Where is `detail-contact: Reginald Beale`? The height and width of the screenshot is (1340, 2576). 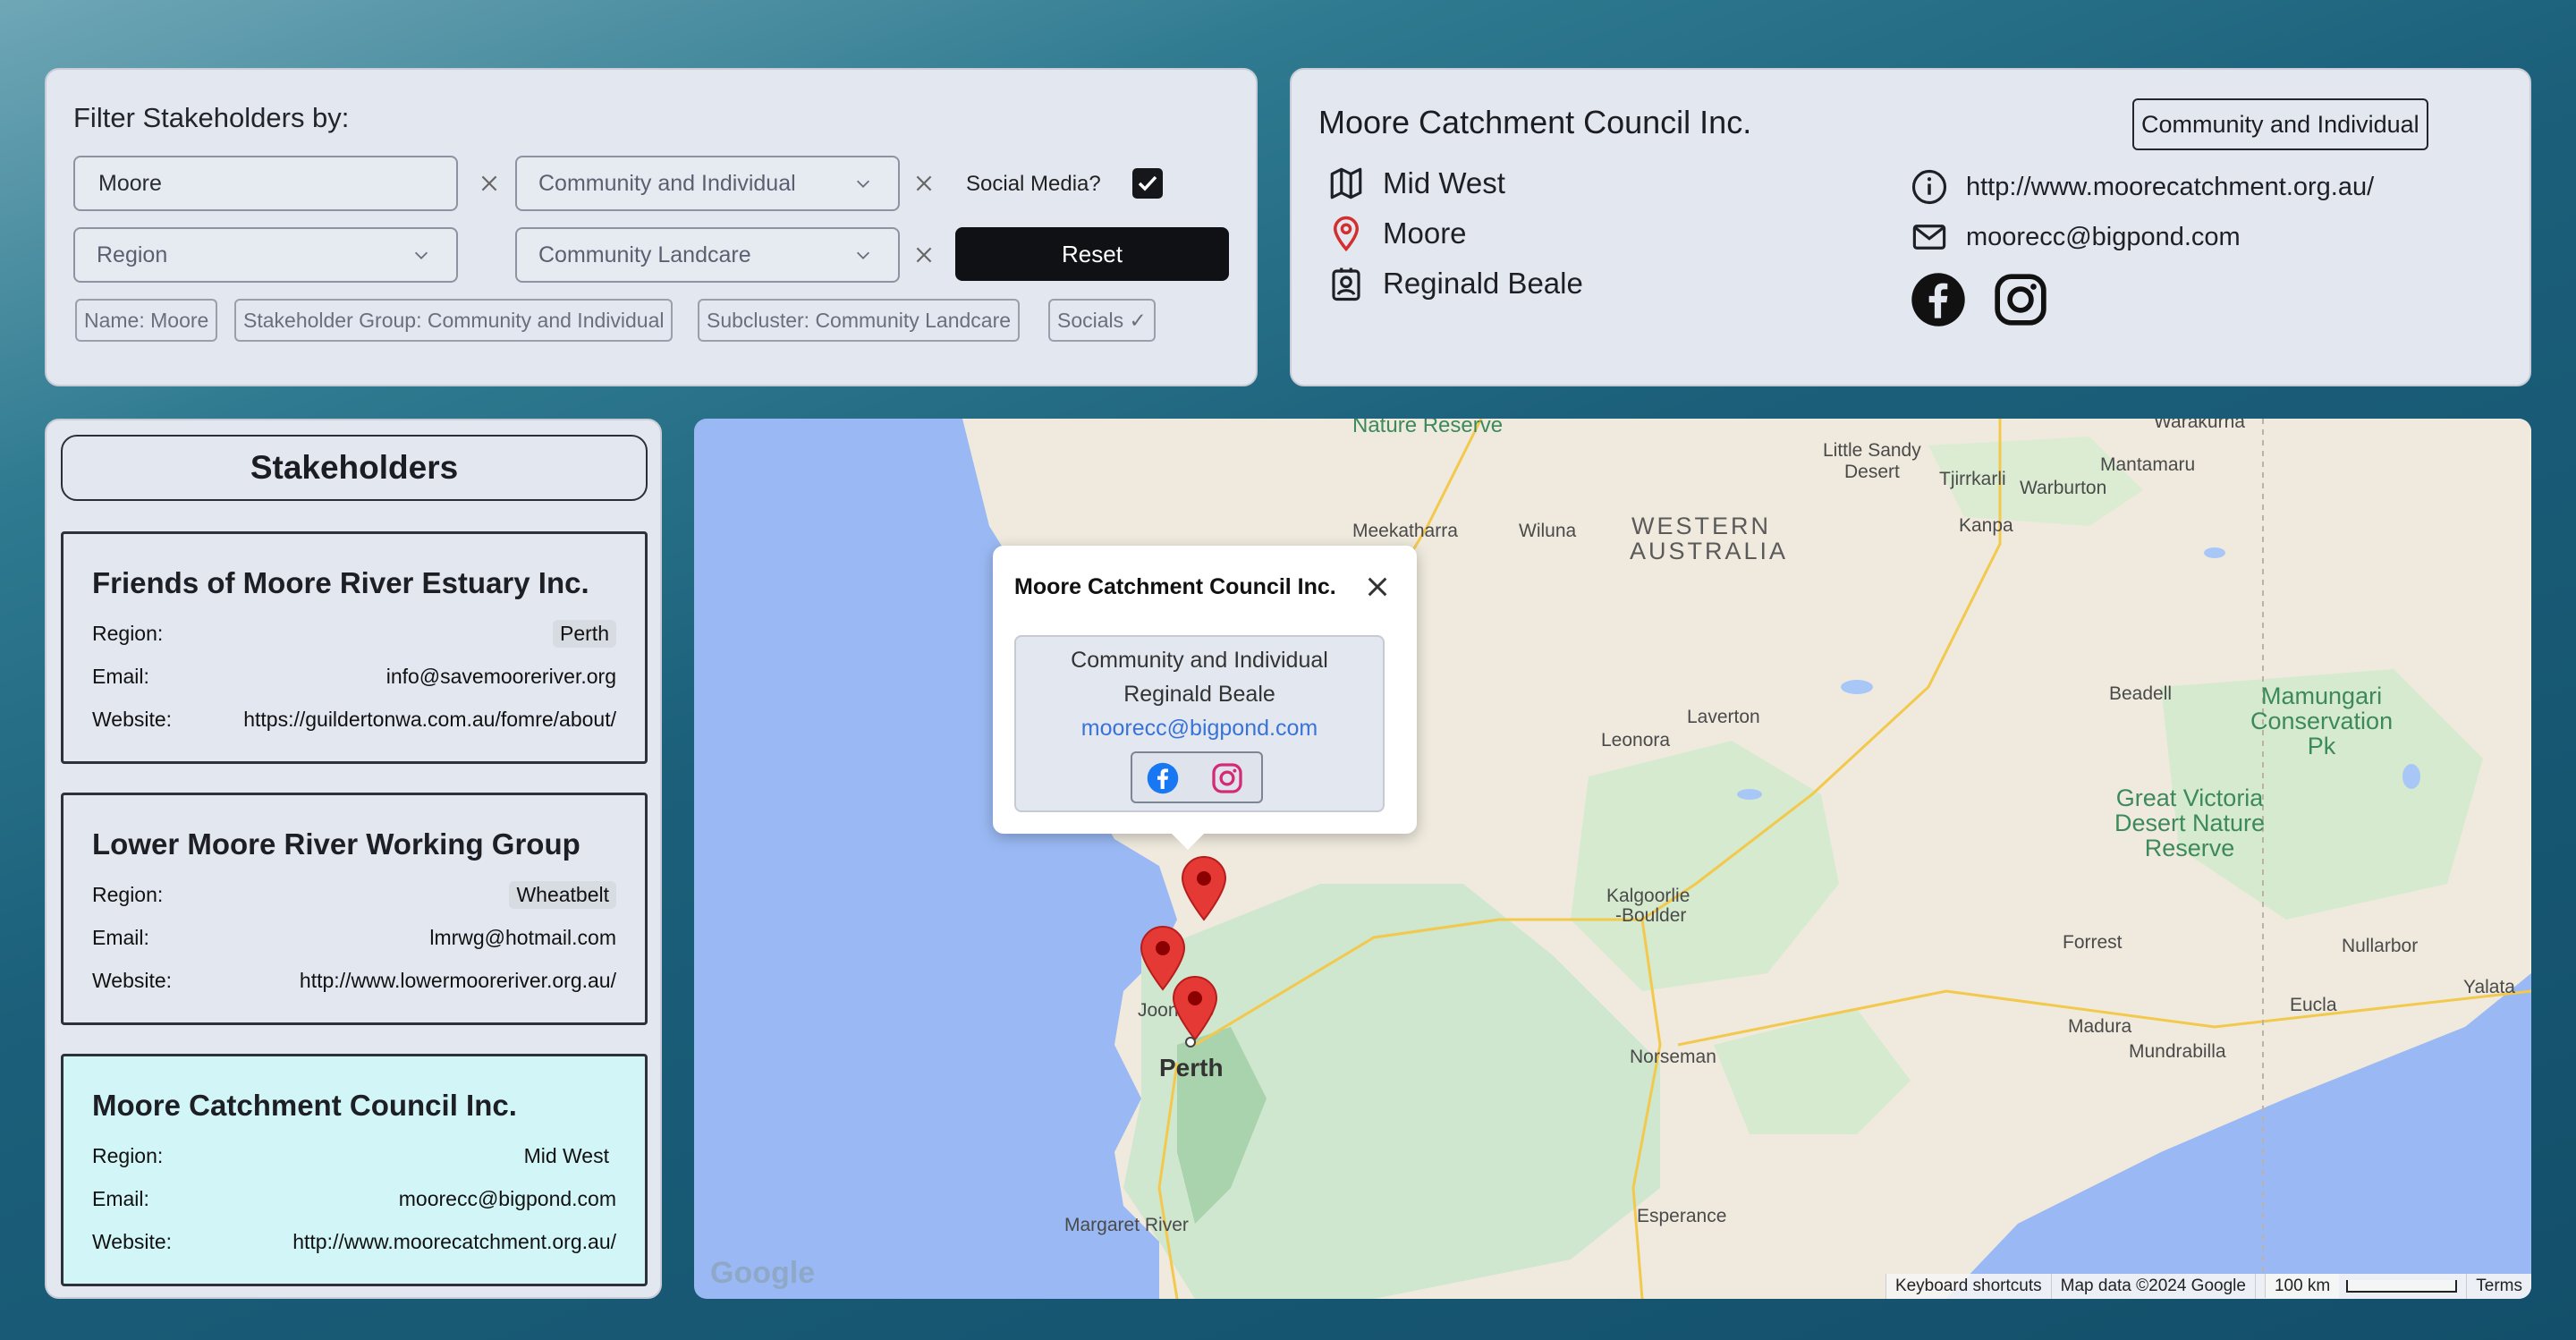 detail-contact: Reginald Beale is located at coordinates (1483, 283).